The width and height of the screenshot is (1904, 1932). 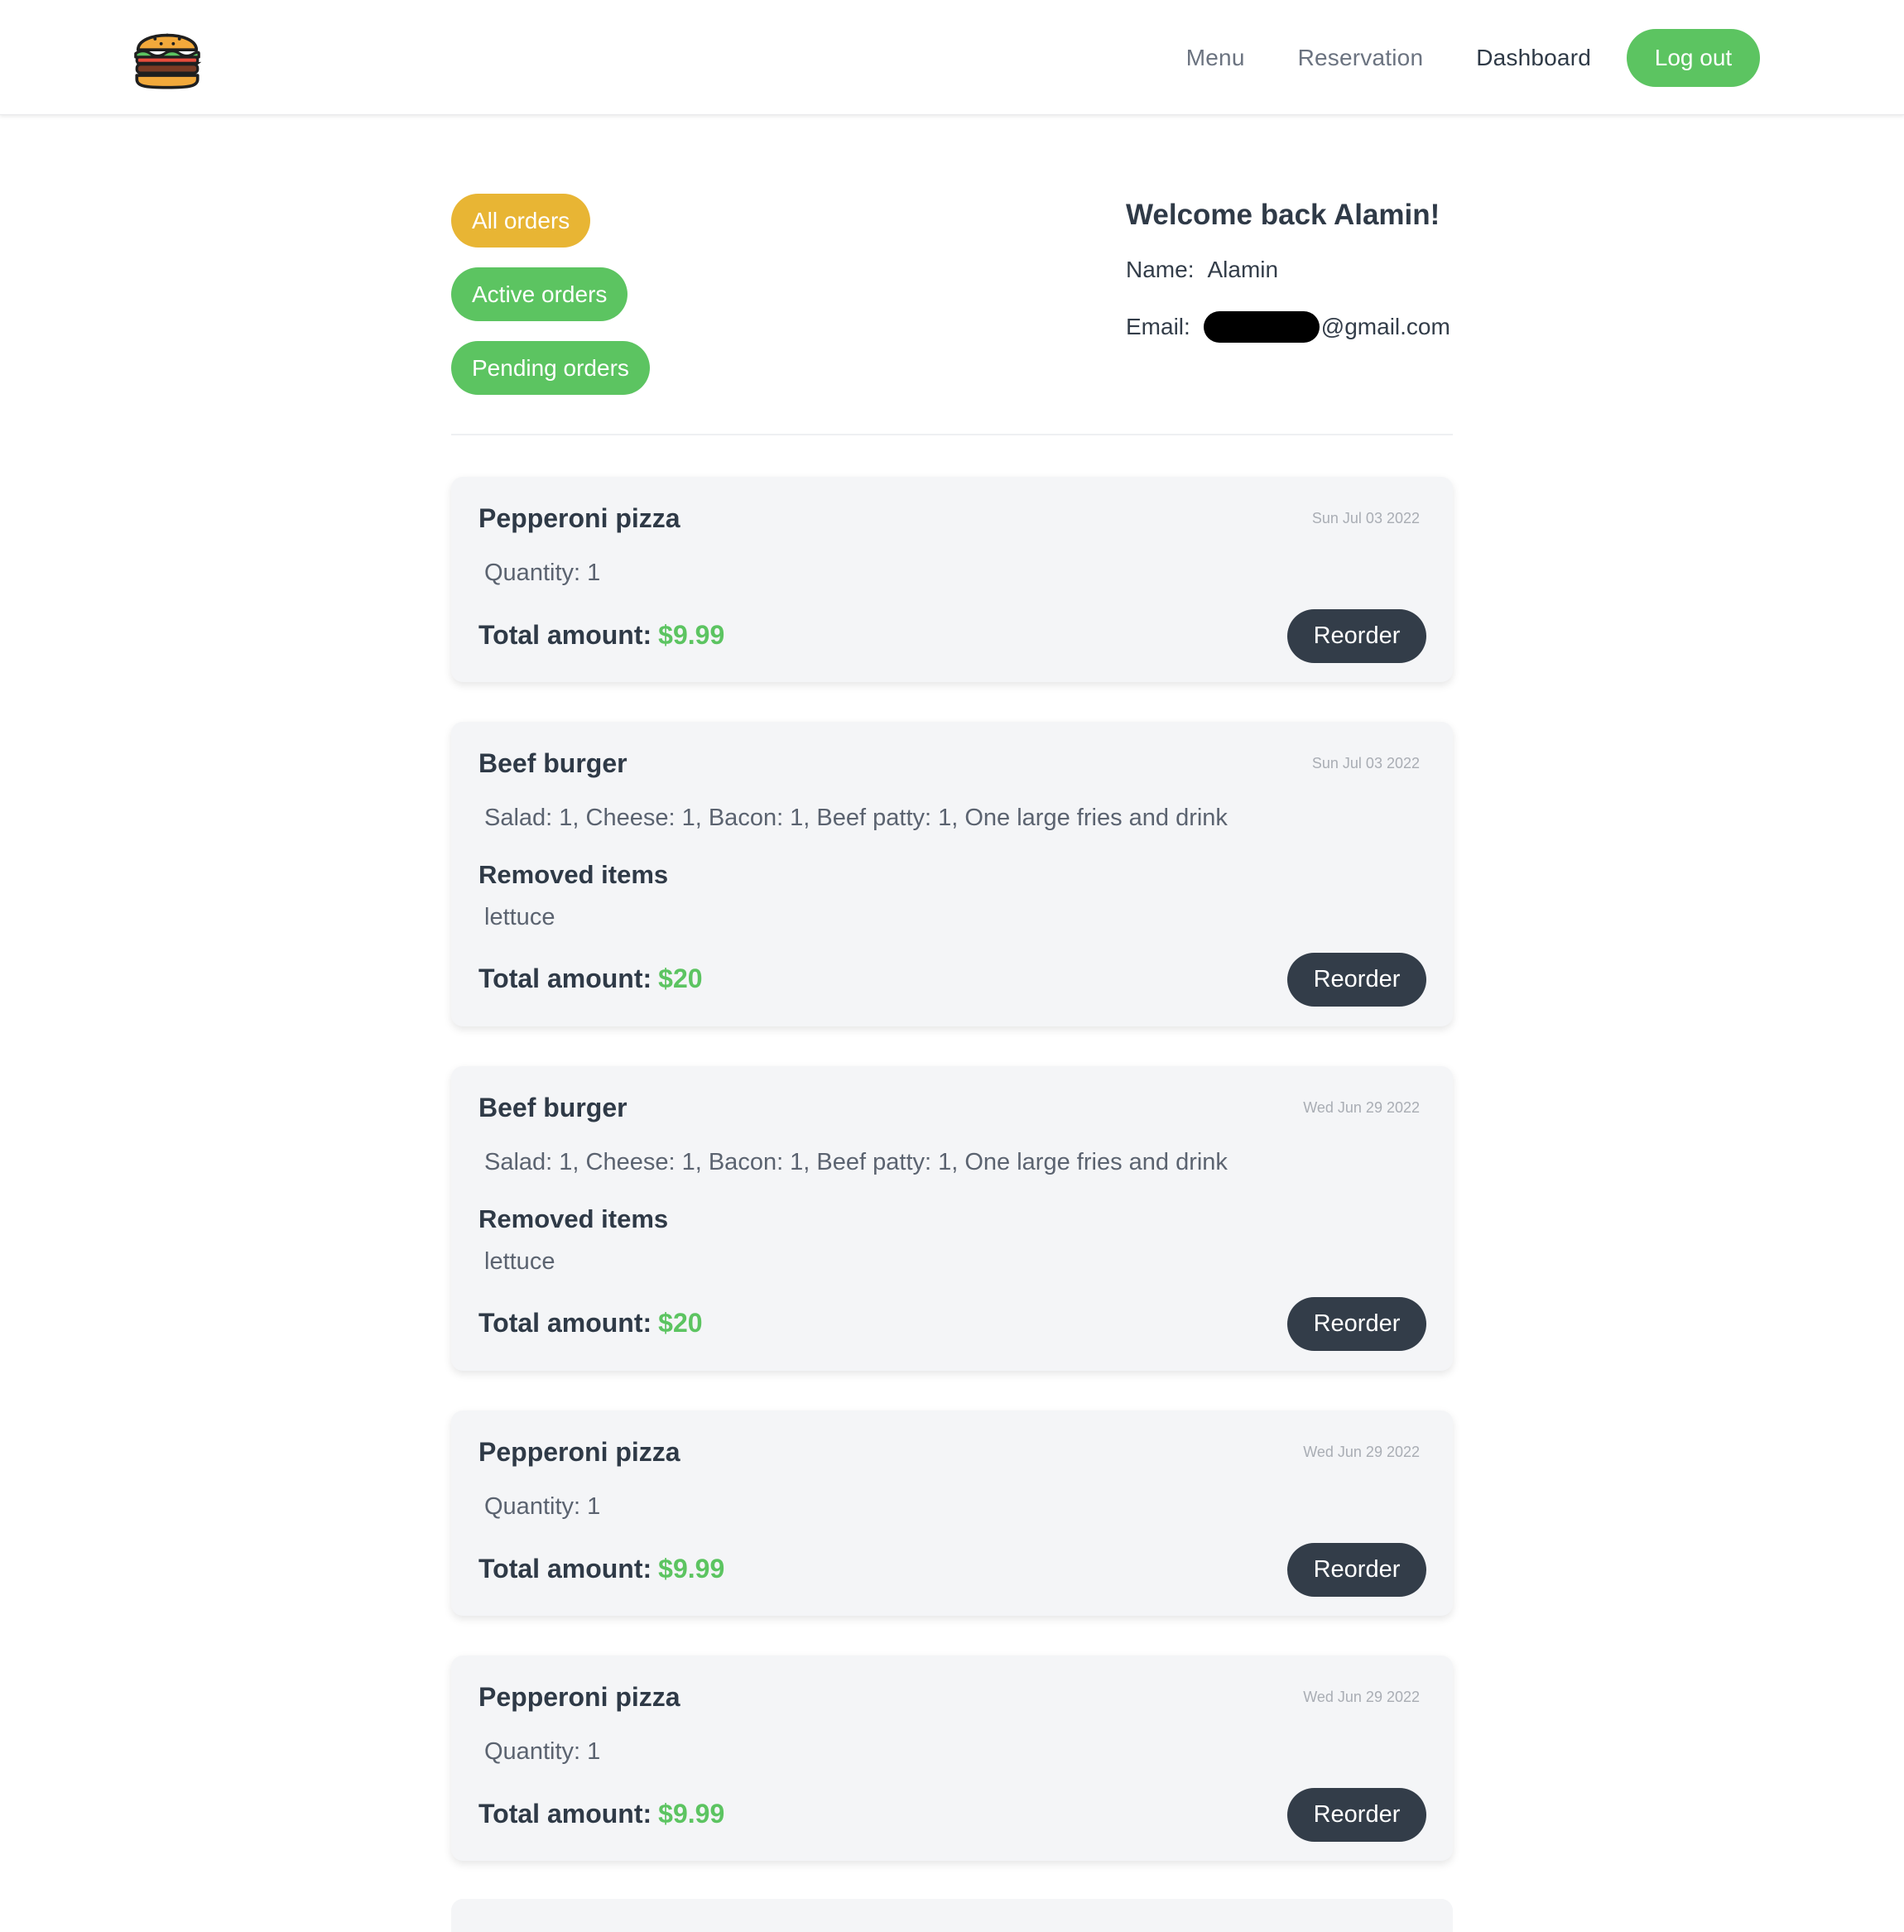 I want to click on profile-email-row: Email: @gmail.com, so click(x=1300, y=327).